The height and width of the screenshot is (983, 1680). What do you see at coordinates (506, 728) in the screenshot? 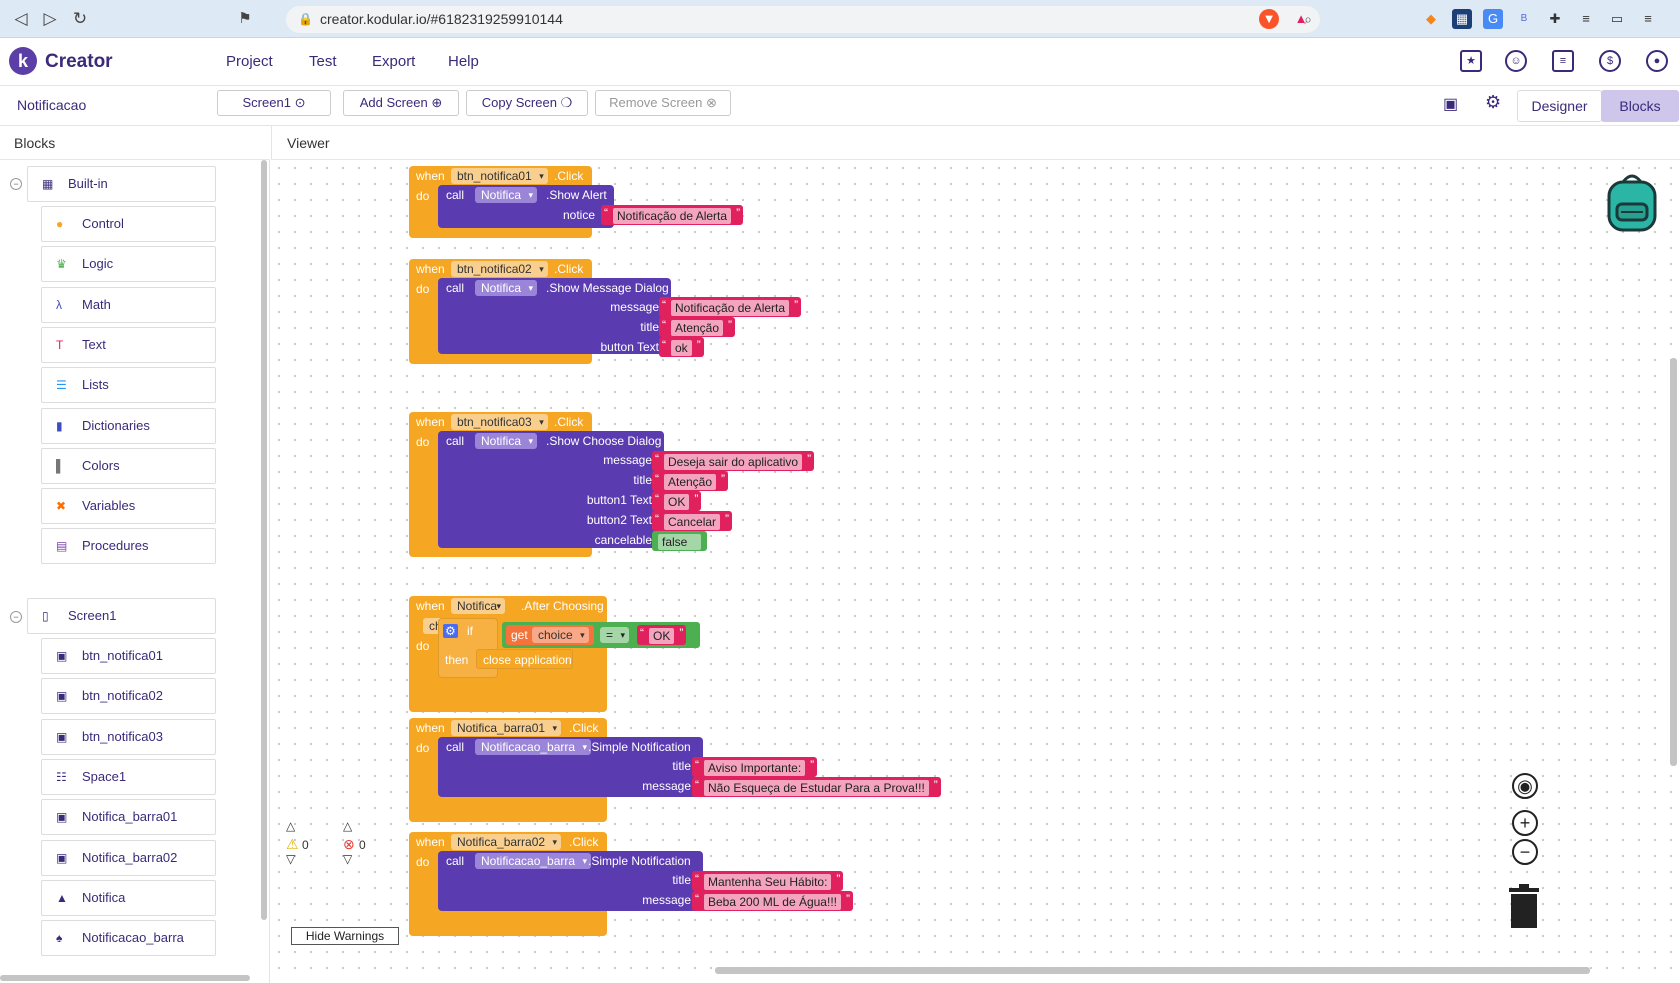
I see `component-dropdown: Notifica_barra01` at bounding box center [506, 728].